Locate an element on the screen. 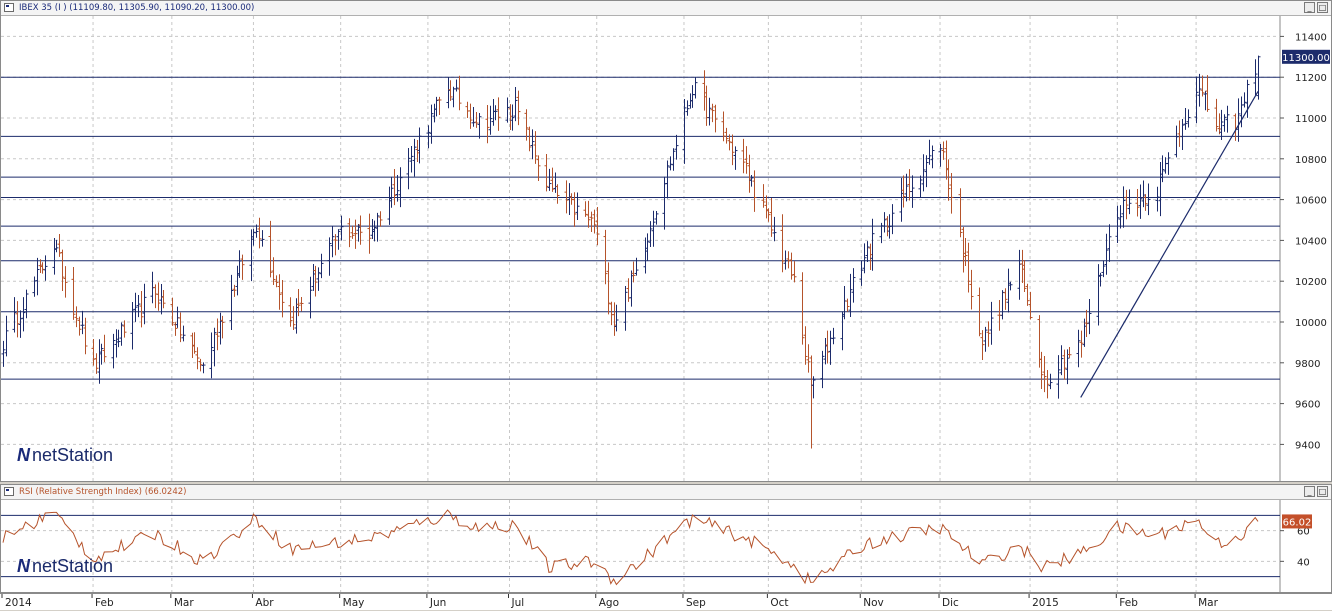 This screenshot has height=611, width=1332. time-axis-label: May is located at coordinates (354, 603).